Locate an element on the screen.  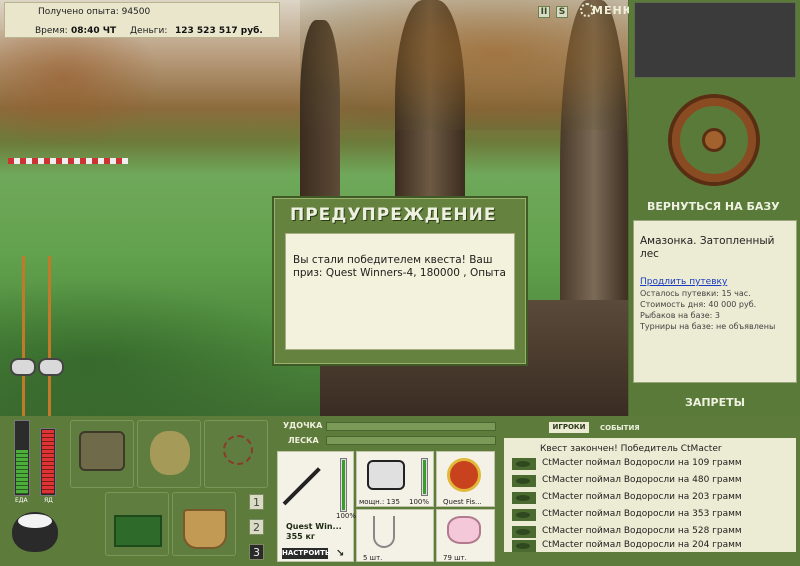
bag-slot is located at coordinates (102, 454).